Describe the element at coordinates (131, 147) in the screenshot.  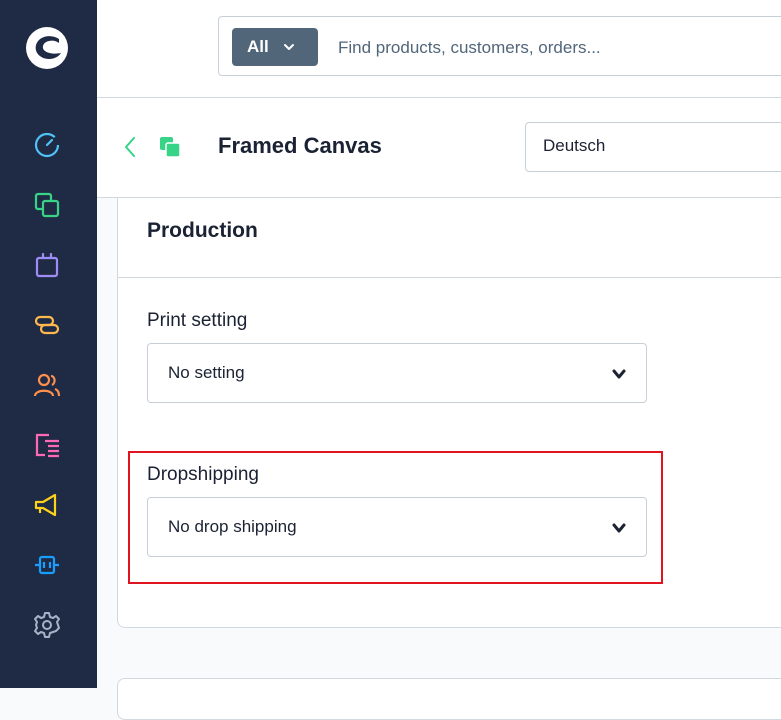
I see `back-arrow-icon` at that location.